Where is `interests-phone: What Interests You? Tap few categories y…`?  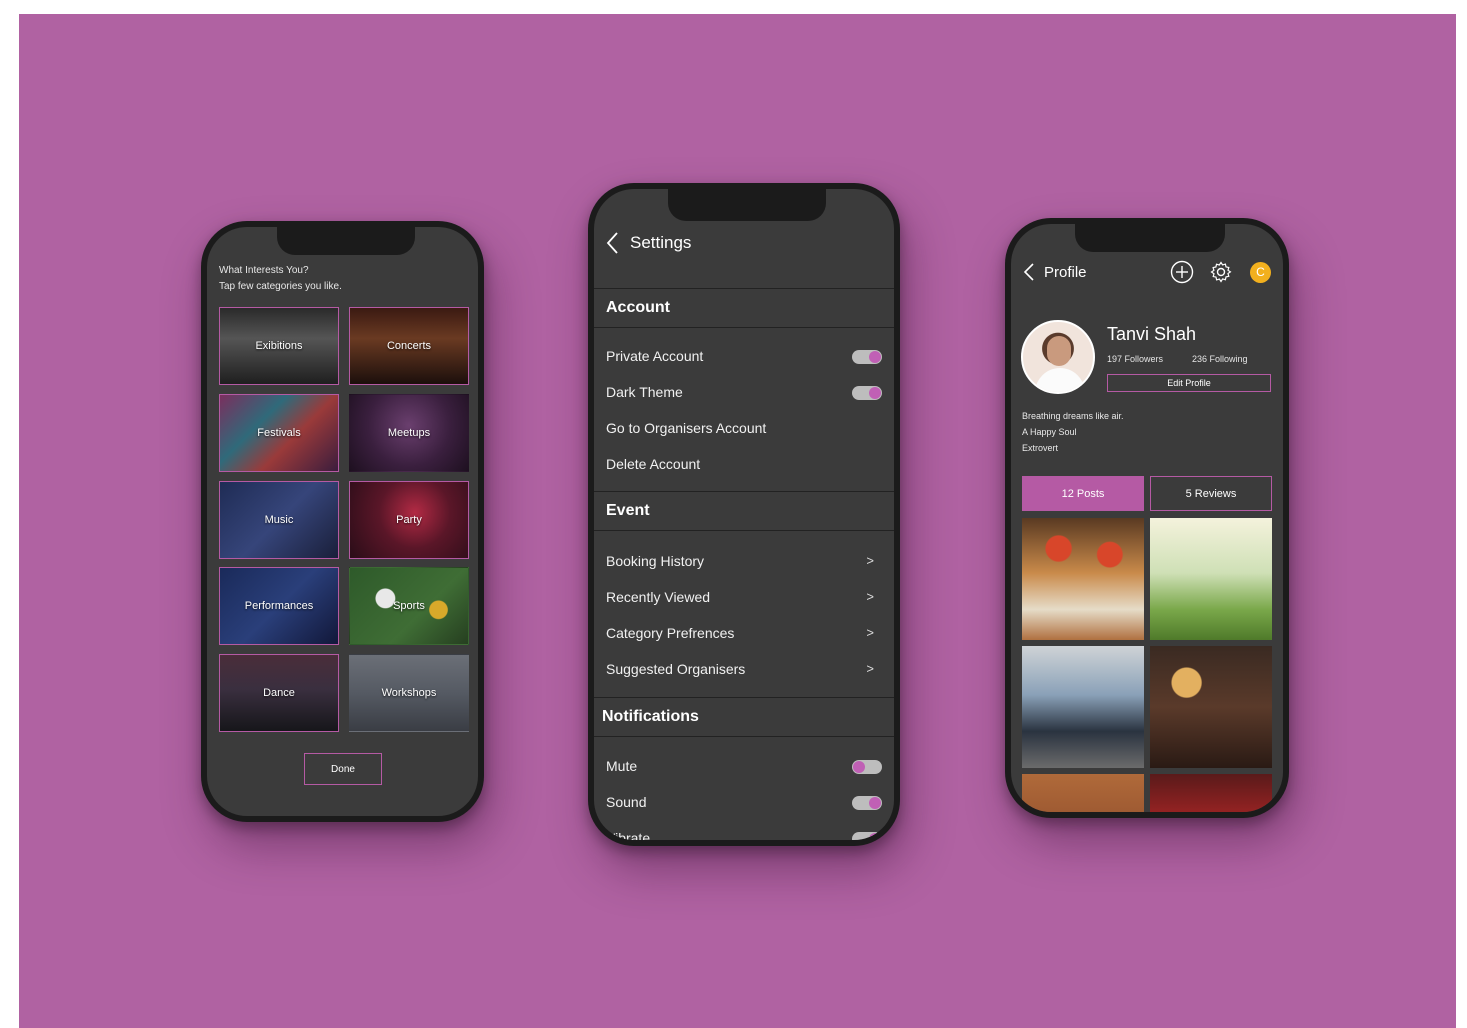 interests-phone: What Interests You? Tap few categories y… is located at coordinates (342, 521).